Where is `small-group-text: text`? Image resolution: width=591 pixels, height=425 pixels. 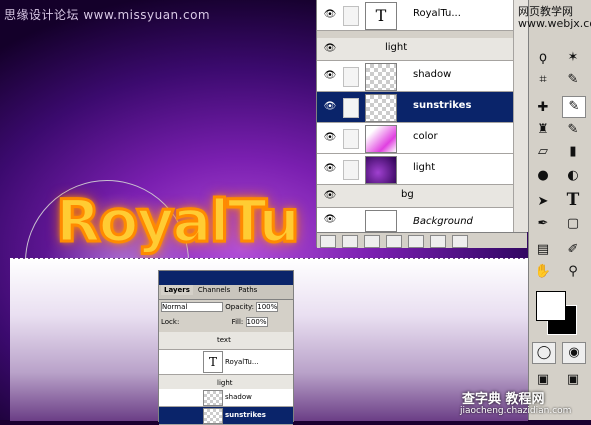
small-group-text: text is located at coordinates (226, 341).